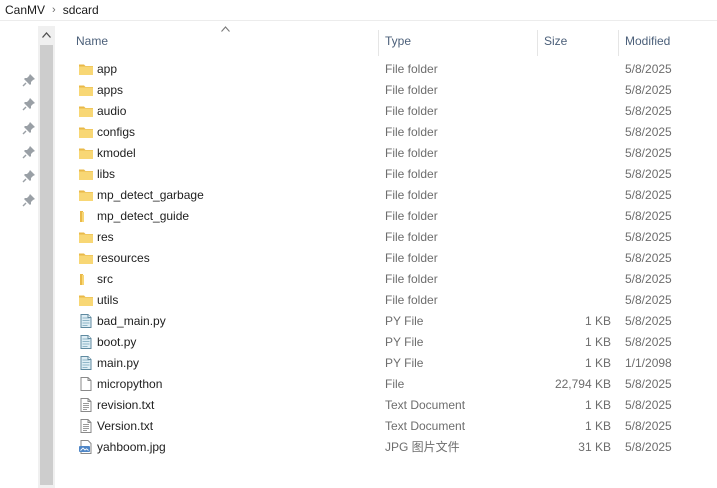 Image resolution: width=717 pixels, height=488 pixels. Describe the element at coordinates (594, 447) in the screenshot. I see `file-size: 31 KB` at that location.